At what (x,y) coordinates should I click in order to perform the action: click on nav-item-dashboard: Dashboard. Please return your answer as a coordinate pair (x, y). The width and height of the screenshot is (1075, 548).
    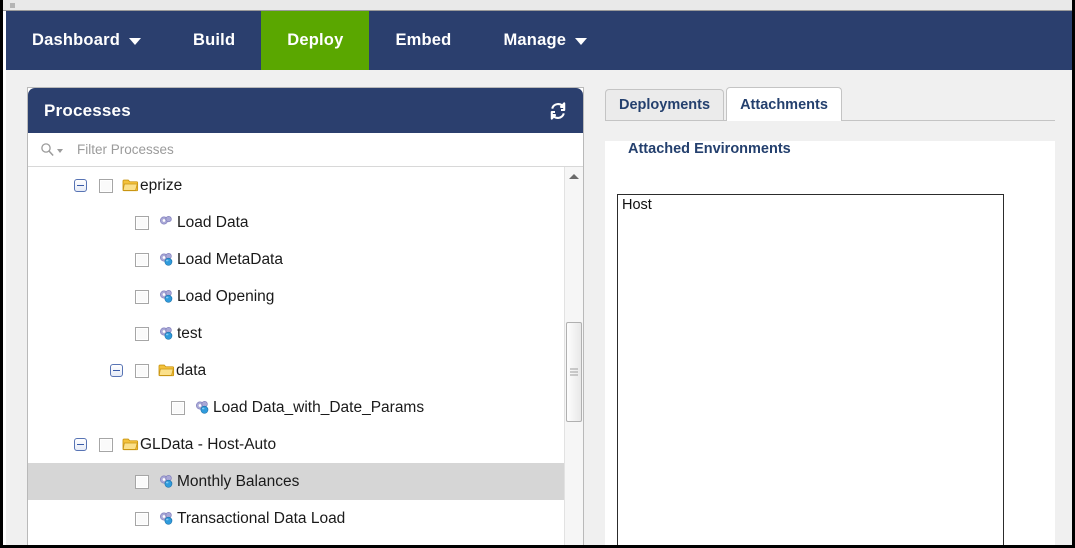
    Looking at the image, I should click on (86, 40).